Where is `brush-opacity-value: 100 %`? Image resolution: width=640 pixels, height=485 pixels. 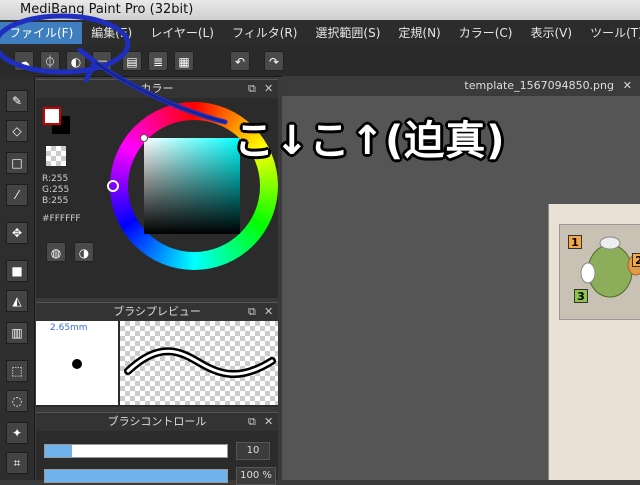
brush-opacity-value: 100 % is located at coordinates (256, 476).